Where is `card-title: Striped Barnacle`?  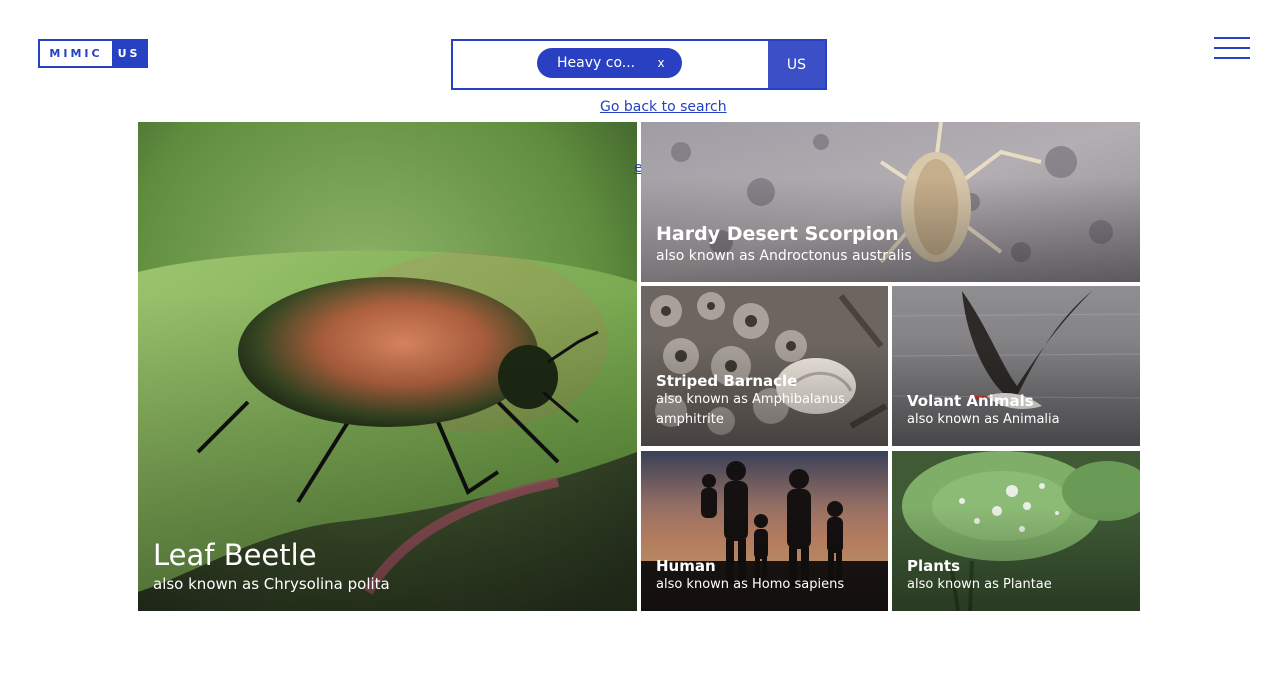 card-title: Striped Barnacle is located at coordinates (727, 381).